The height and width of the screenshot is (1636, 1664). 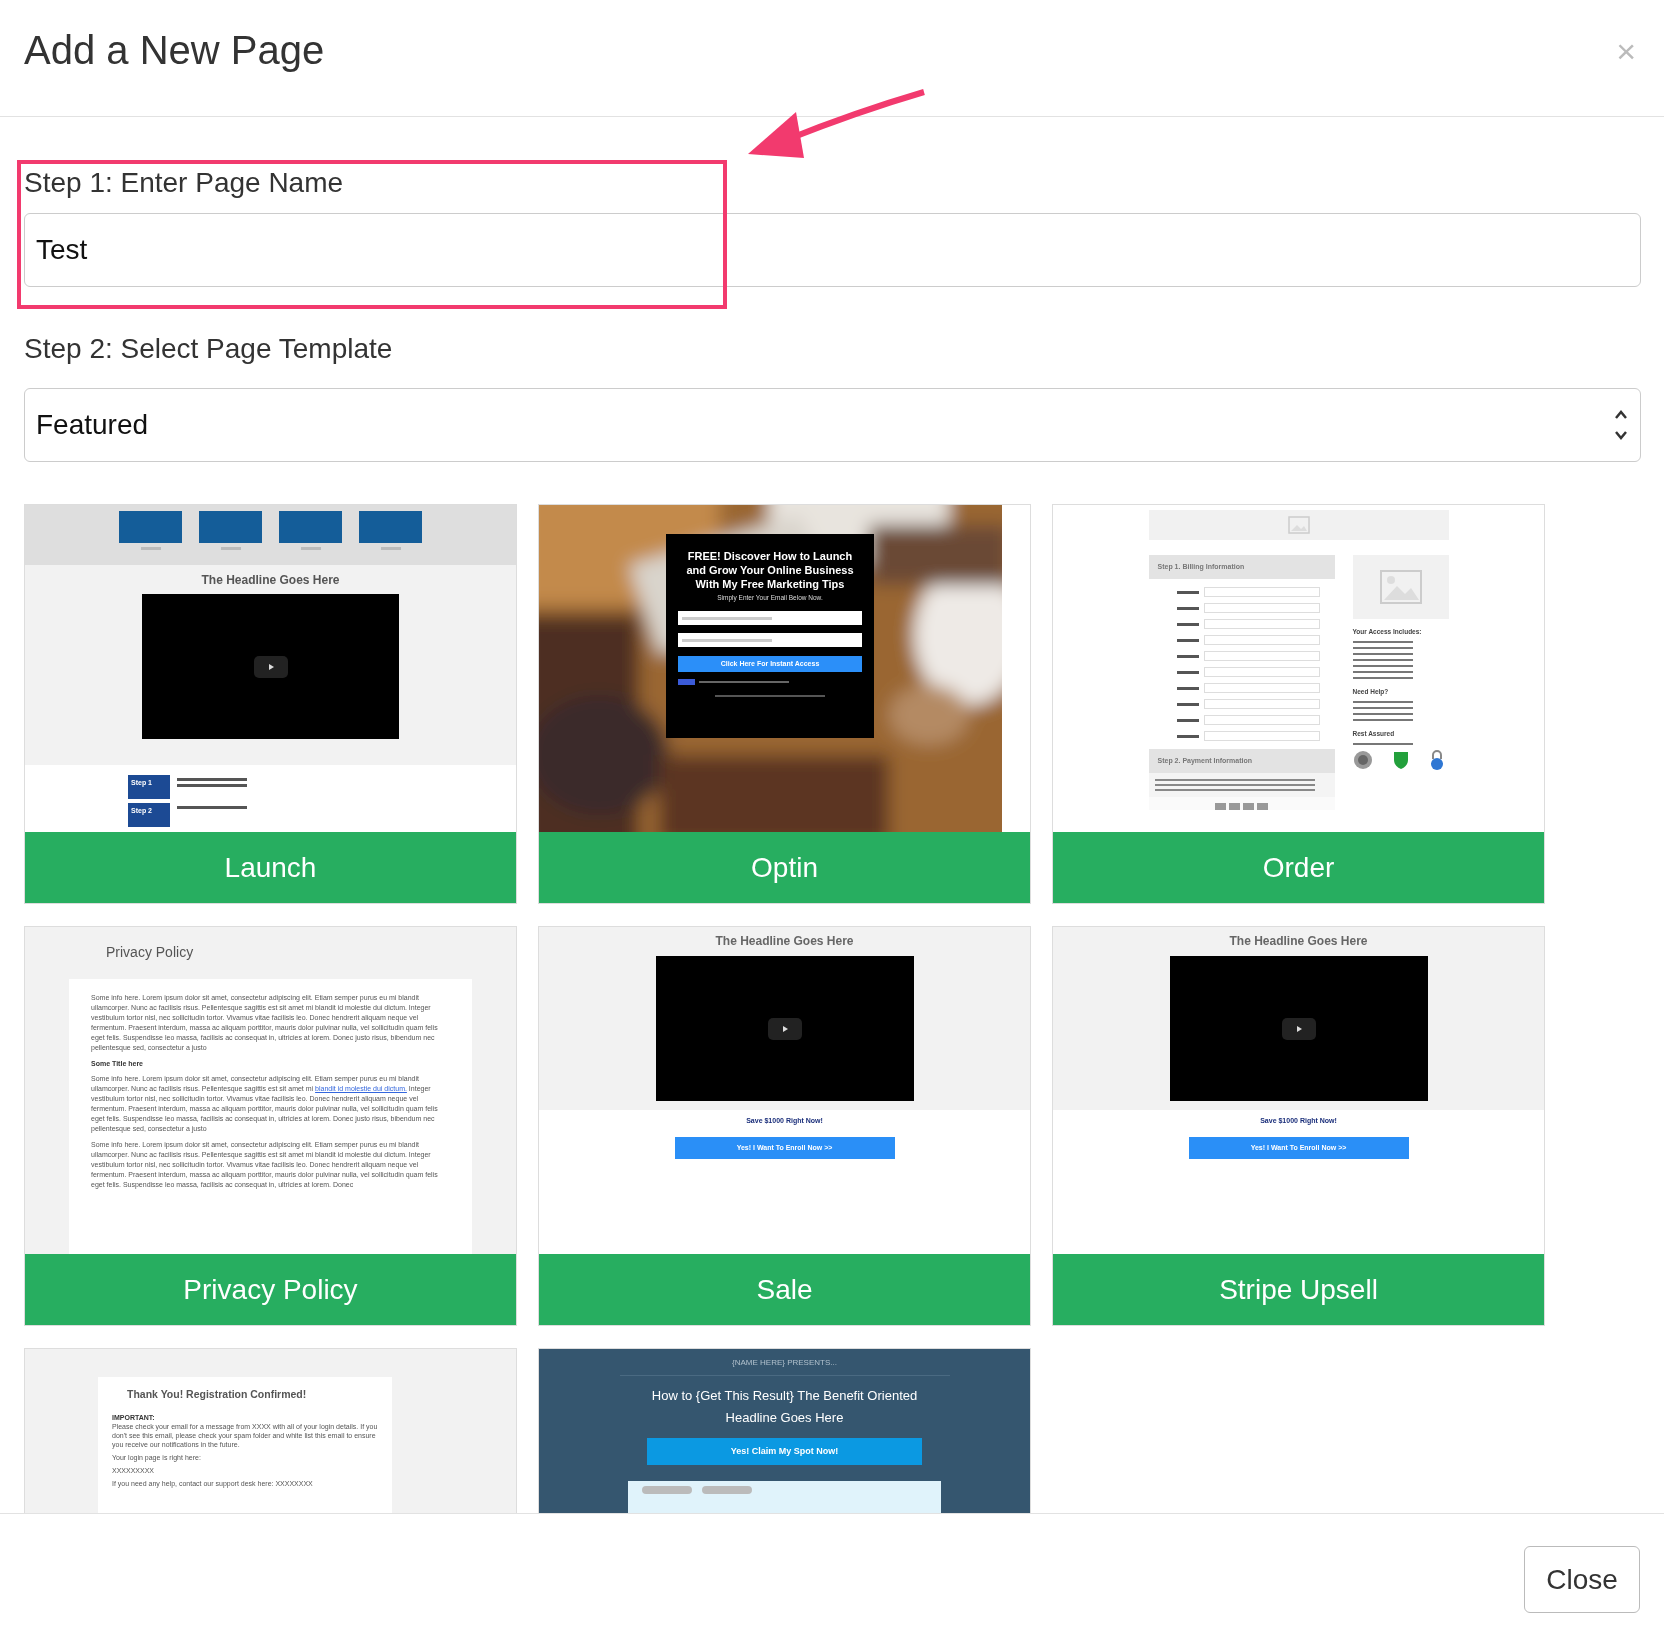 What do you see at coordinates (184, 183) in the screenshot?
I see `field-label: Step 1: Enter Page Name` at bounding box center [184, 183].